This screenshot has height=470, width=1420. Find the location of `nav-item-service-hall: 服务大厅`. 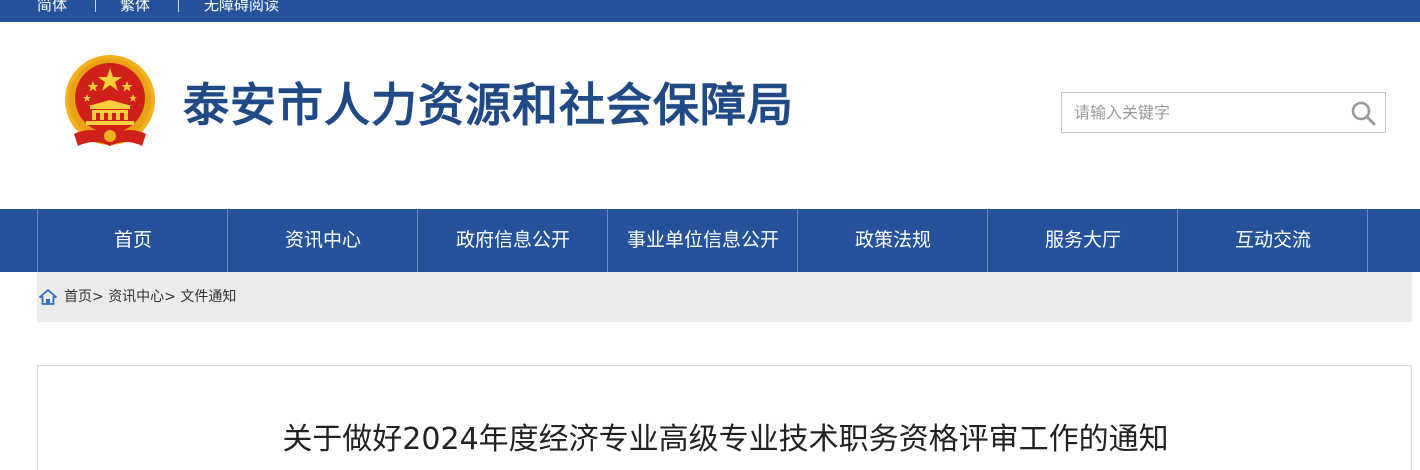

nav-item-service-hall: 服务大厅 is located at coordinates (1083, 240).